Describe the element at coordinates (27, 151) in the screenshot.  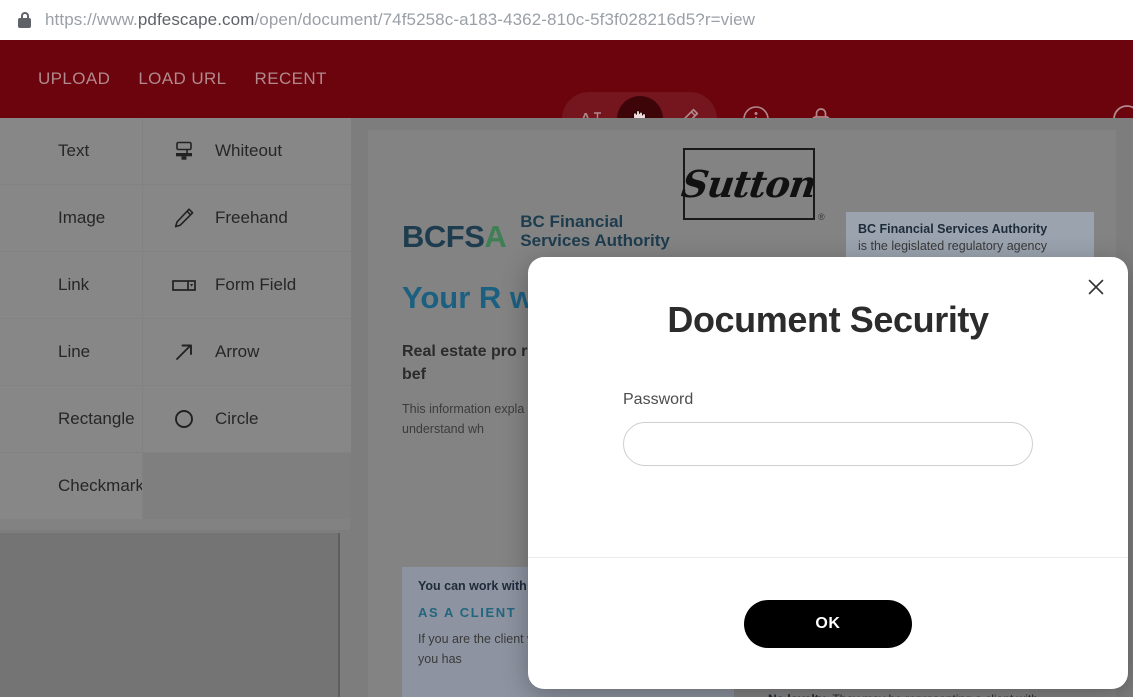
I see `text-icon` at that location.